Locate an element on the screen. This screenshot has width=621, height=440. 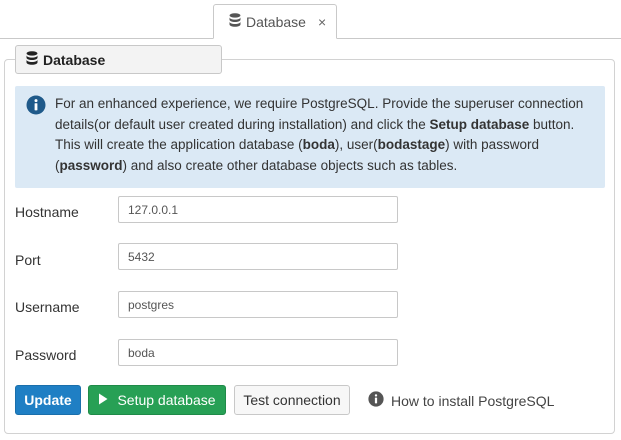
password-input is located at coordinates (258, 352).